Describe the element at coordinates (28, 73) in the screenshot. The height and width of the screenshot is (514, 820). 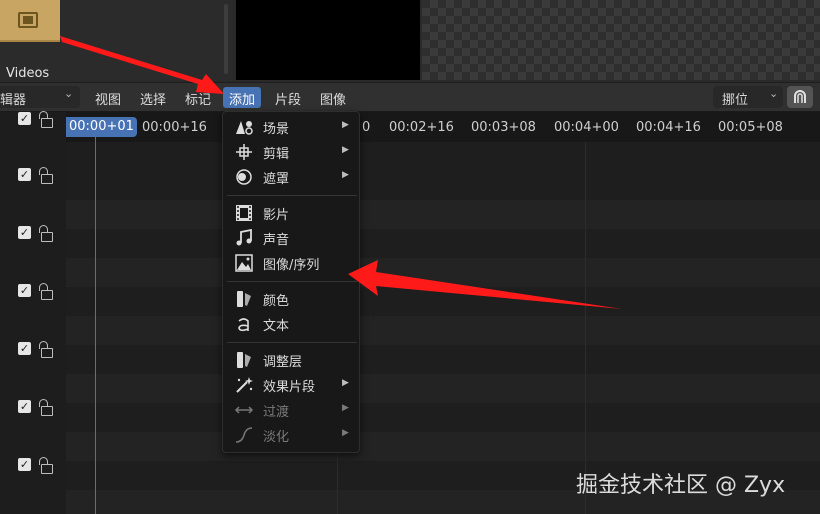
I see `folder-label: Videos` at that location.